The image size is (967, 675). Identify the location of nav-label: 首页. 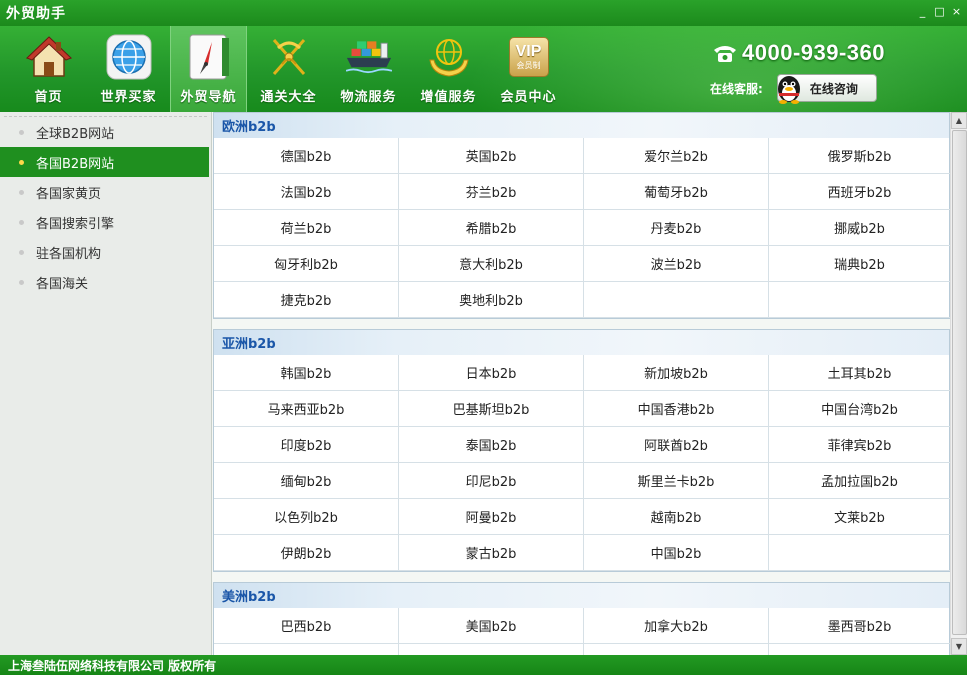
(48, 97).